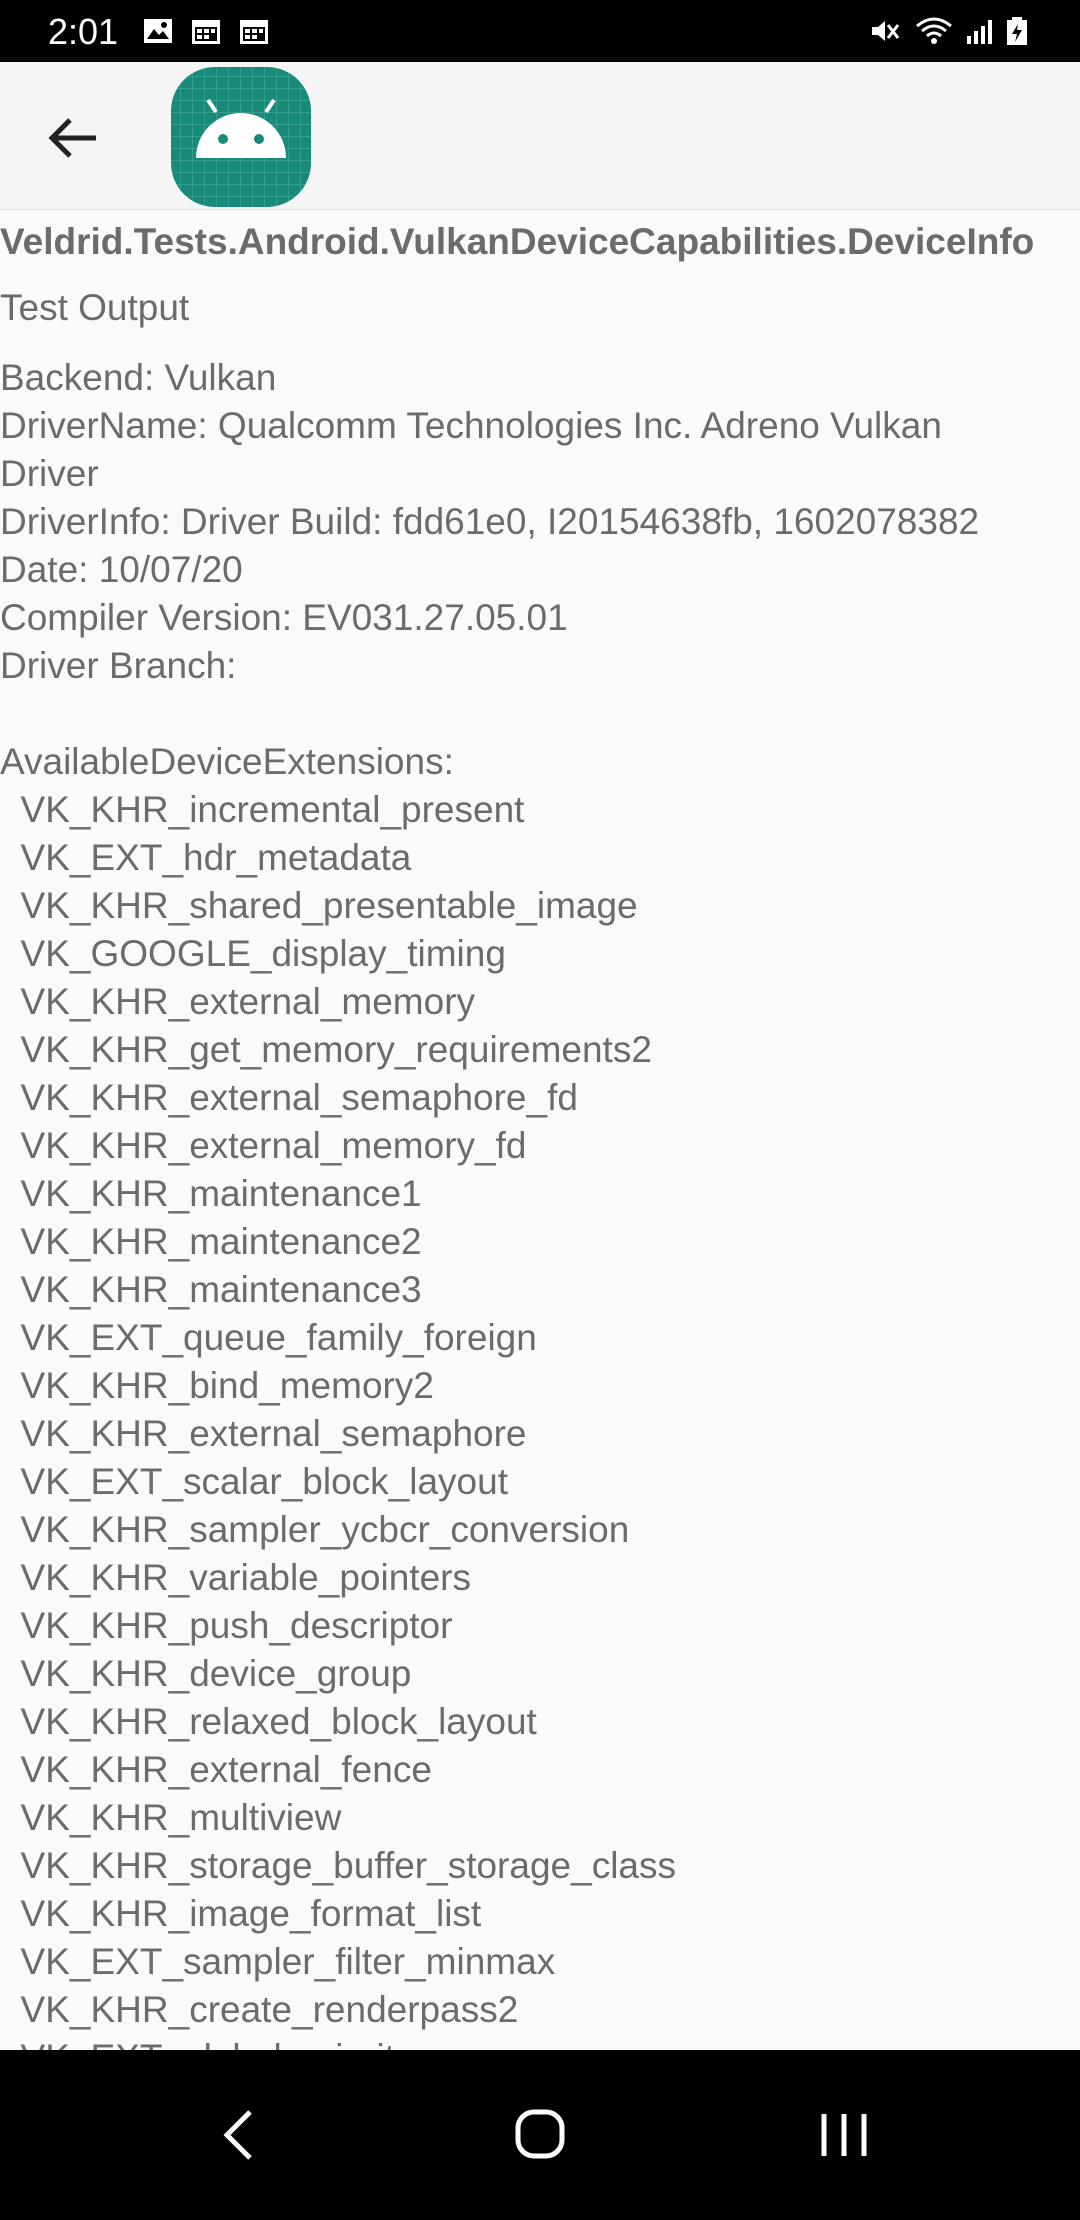  I want to click on output-line: VK_KHR_incremental_present, so click(262, 809).